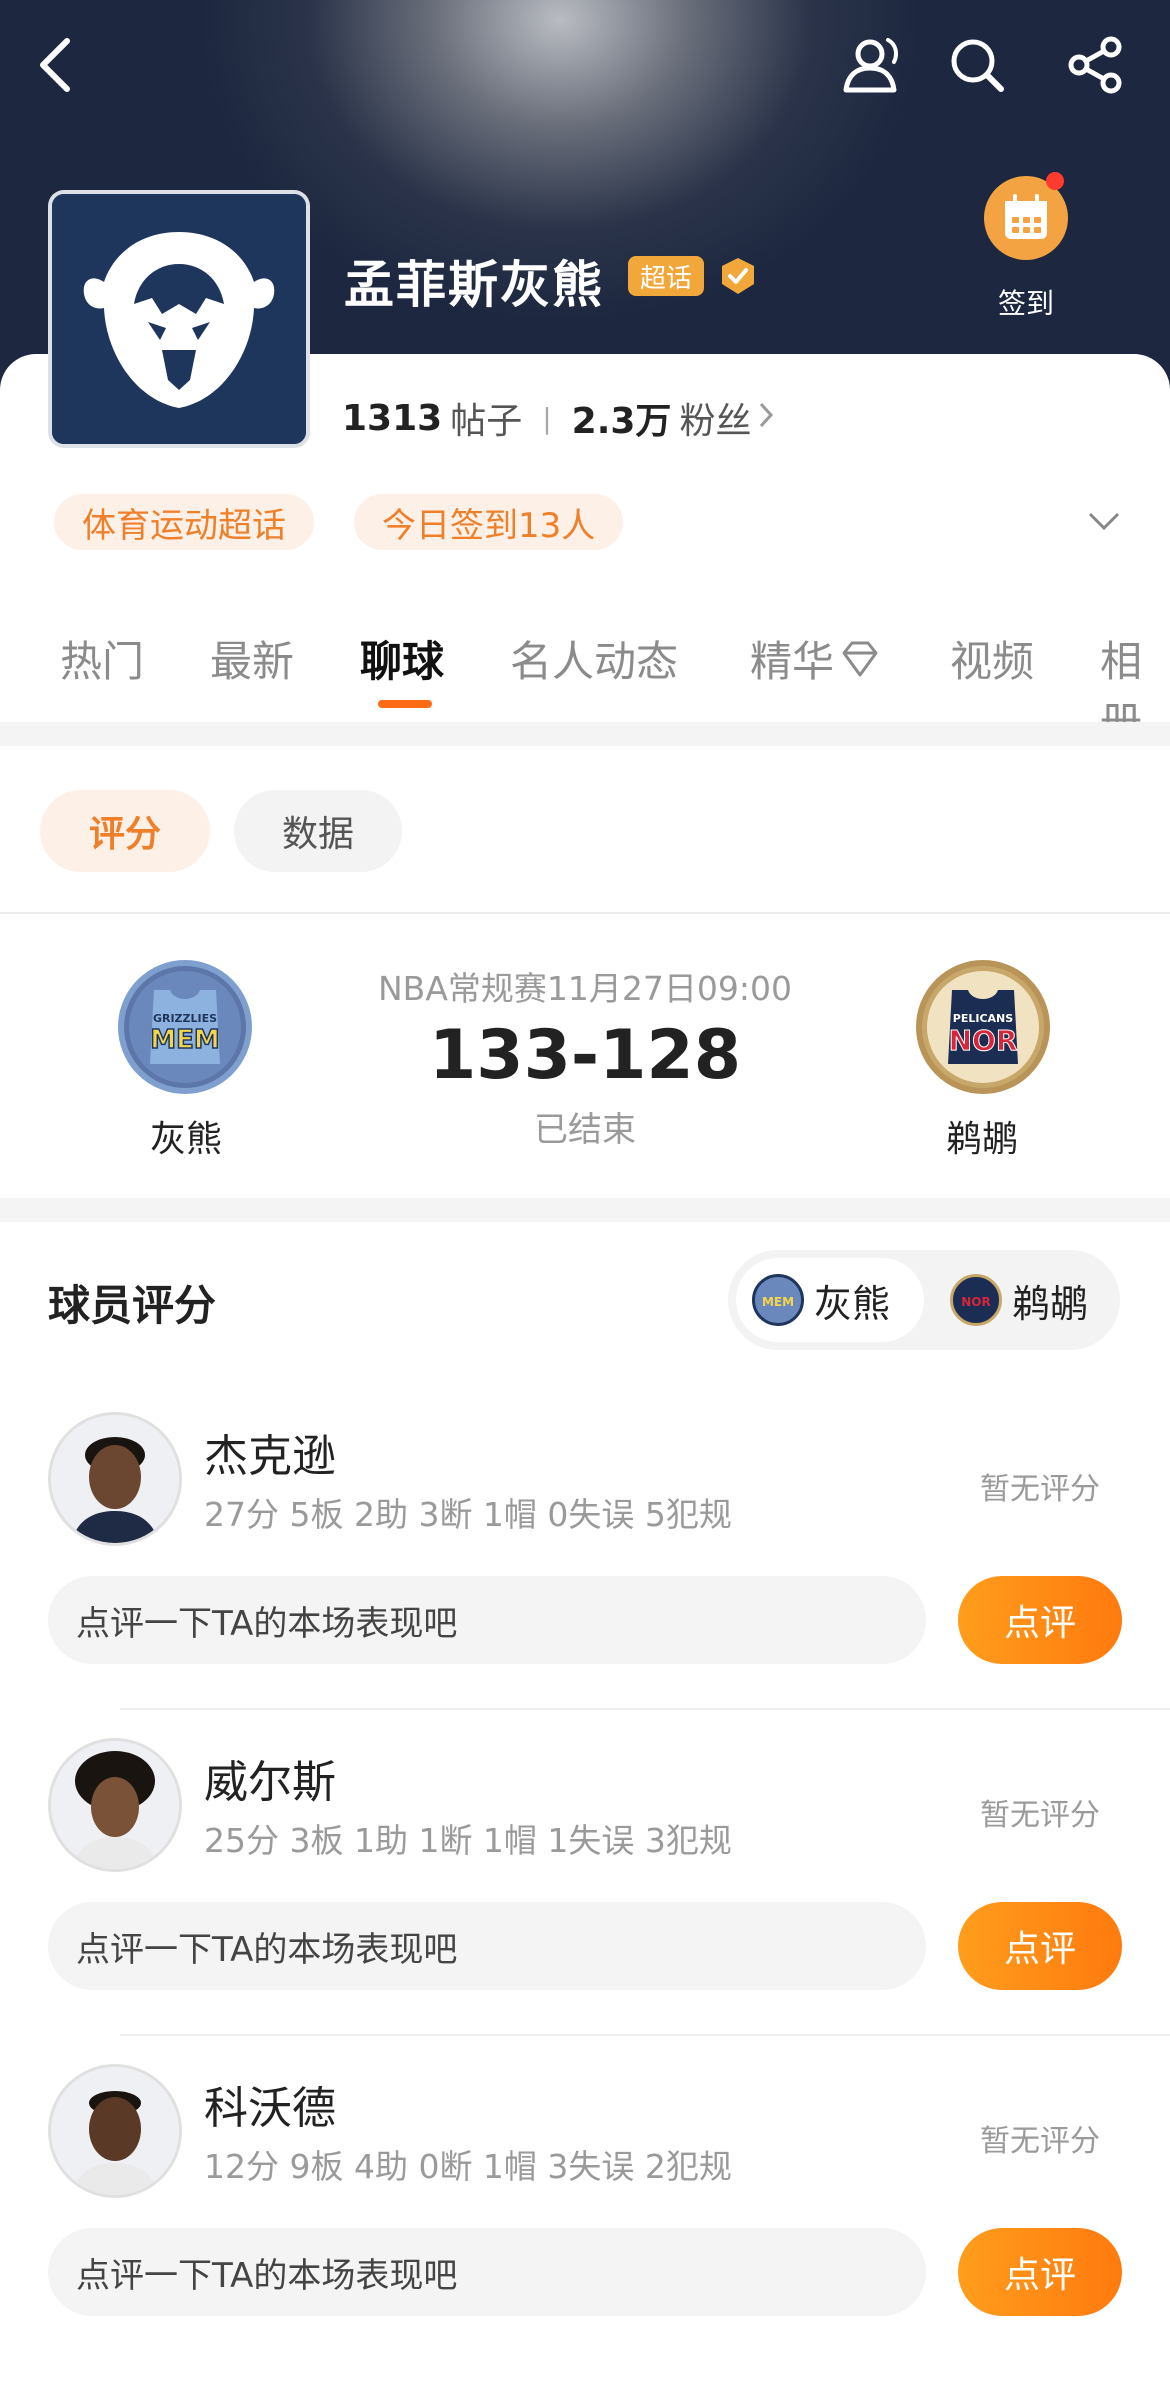 The width and height of the screenshot is (1170, 2390). What do you see at coordinates (1025, 303) in the screenshot?
I see `checkin-label: 签到` at bounding box center [1025, 303].